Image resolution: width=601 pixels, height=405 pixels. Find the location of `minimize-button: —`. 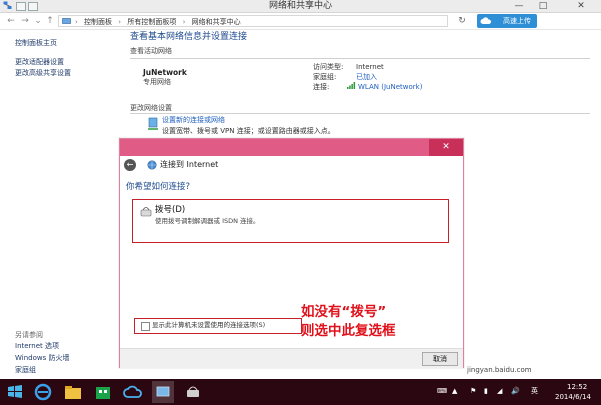

minimize-button: — is located at coordinates (519, 6).